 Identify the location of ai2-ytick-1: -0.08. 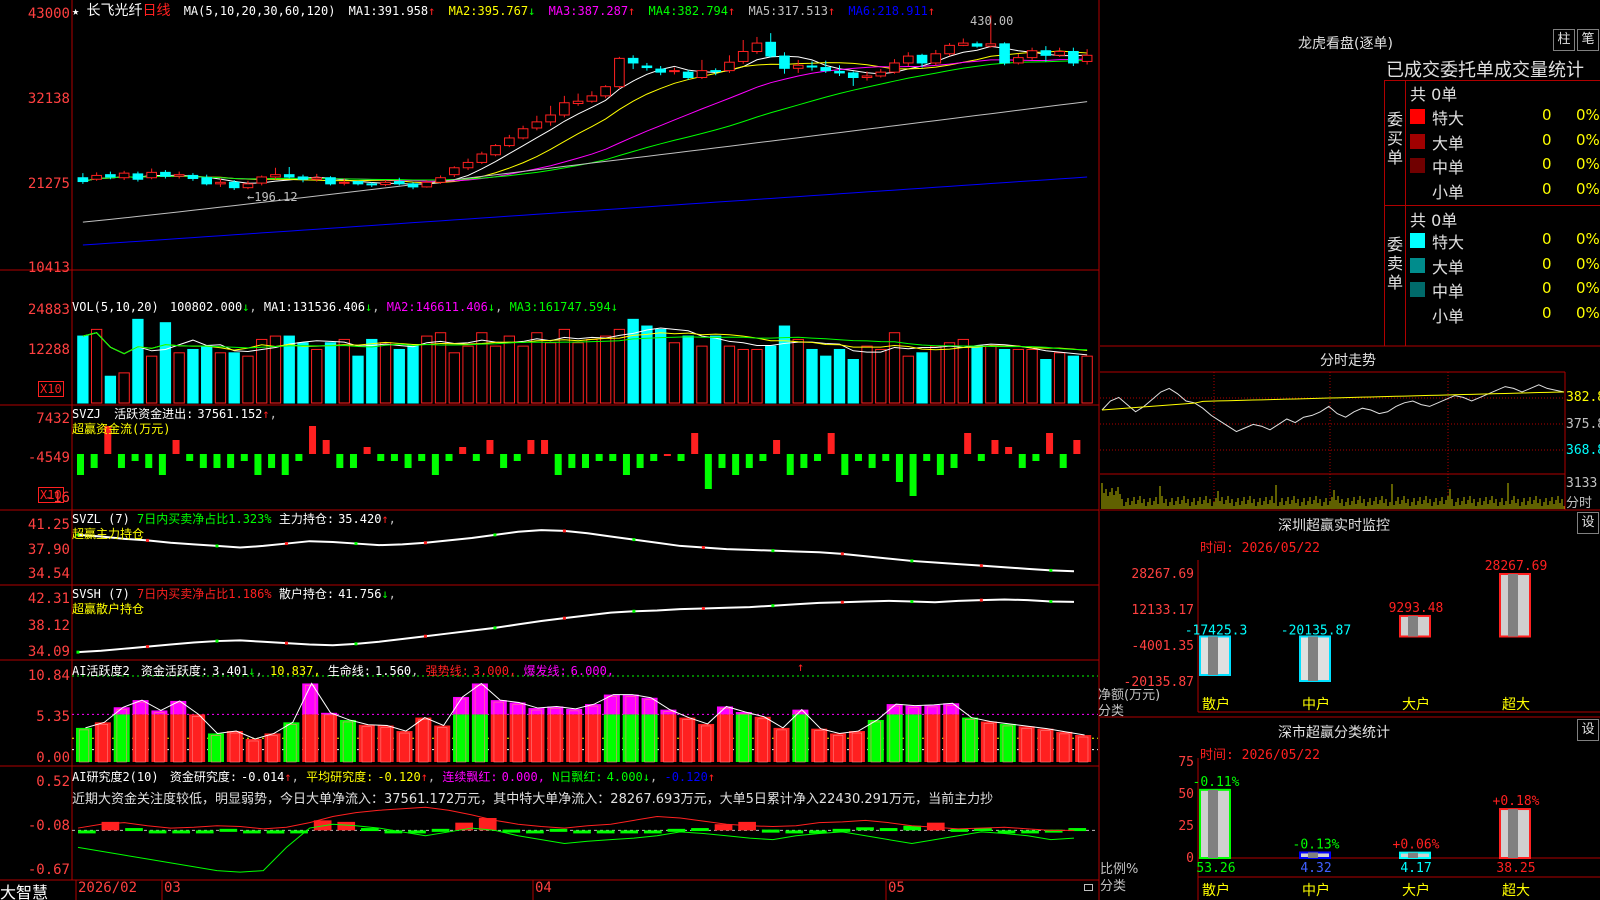
(48, 826).